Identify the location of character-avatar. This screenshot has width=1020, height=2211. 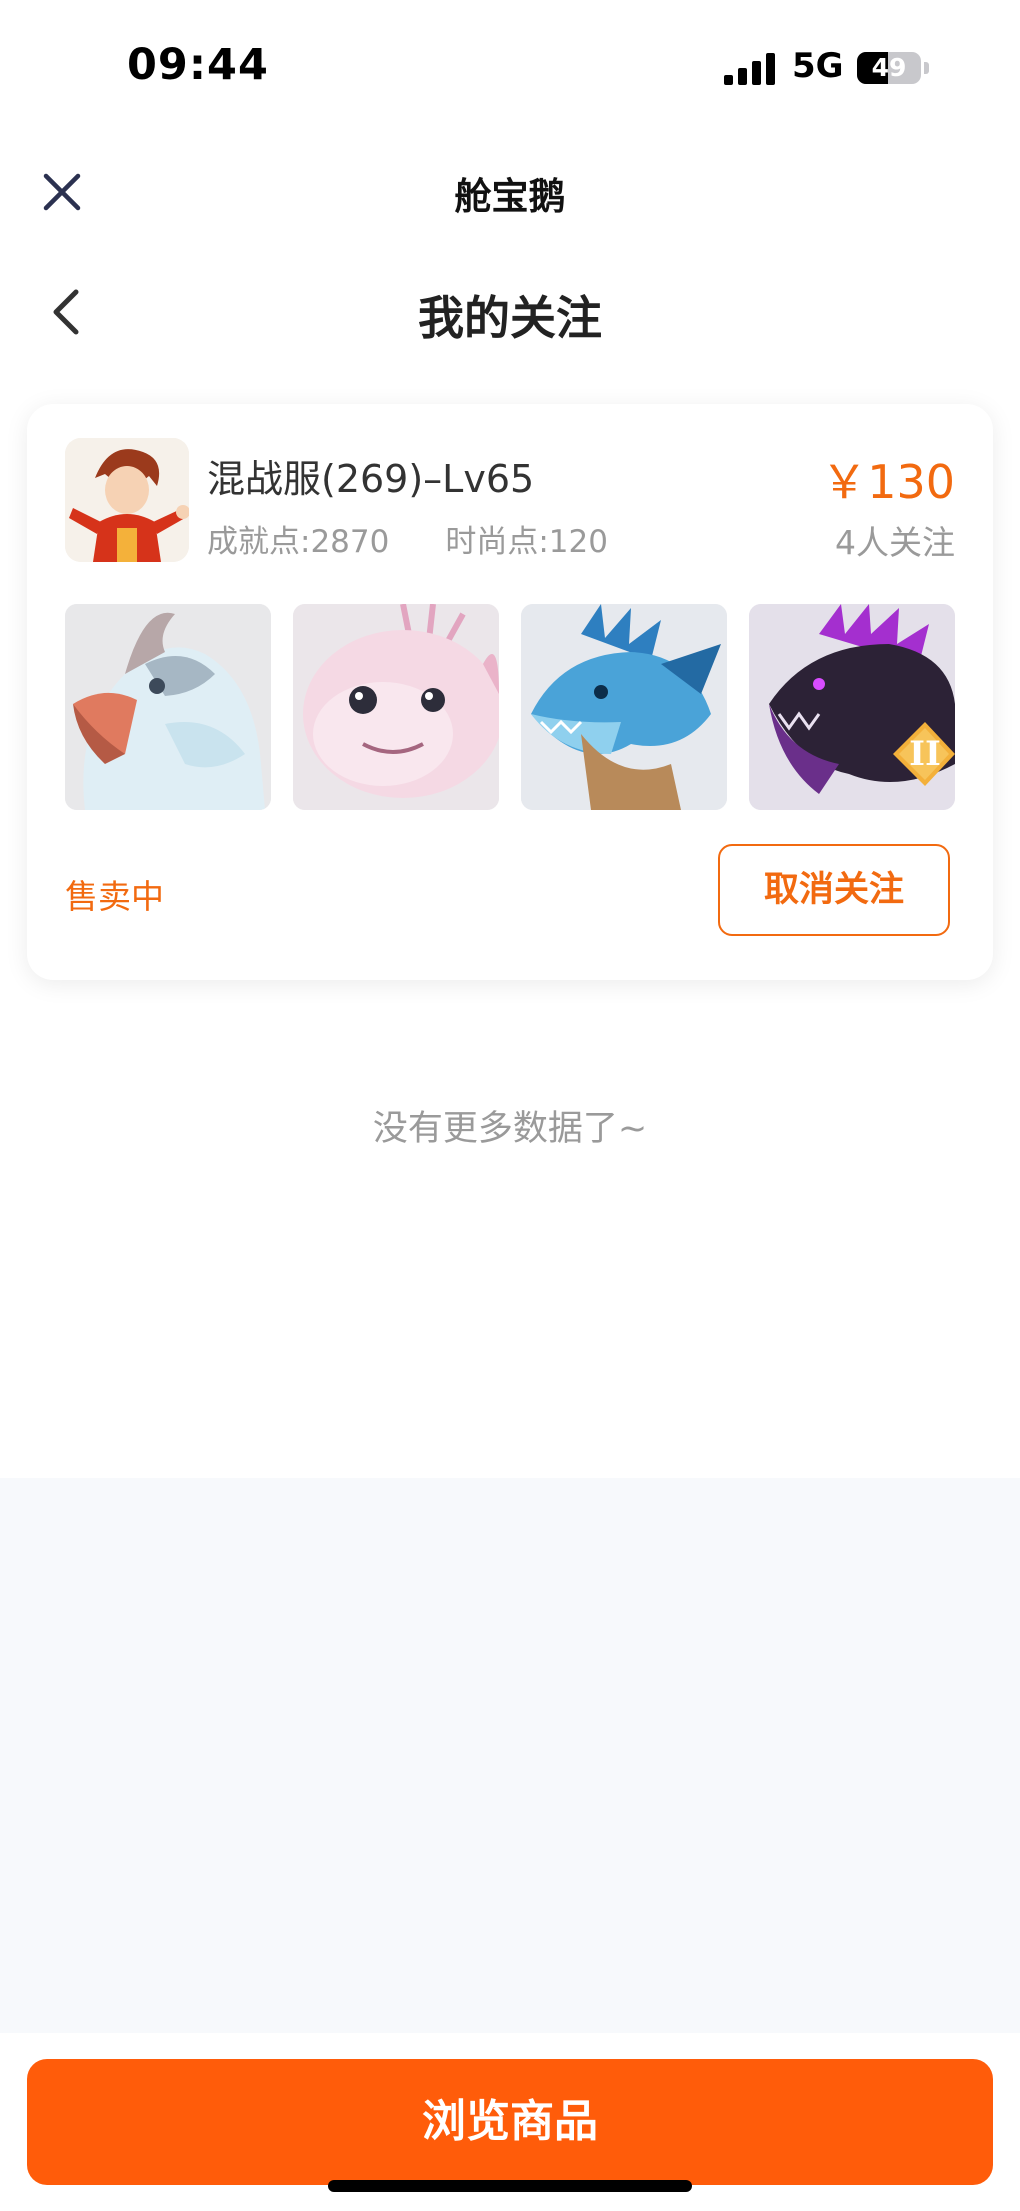
(127, 500).